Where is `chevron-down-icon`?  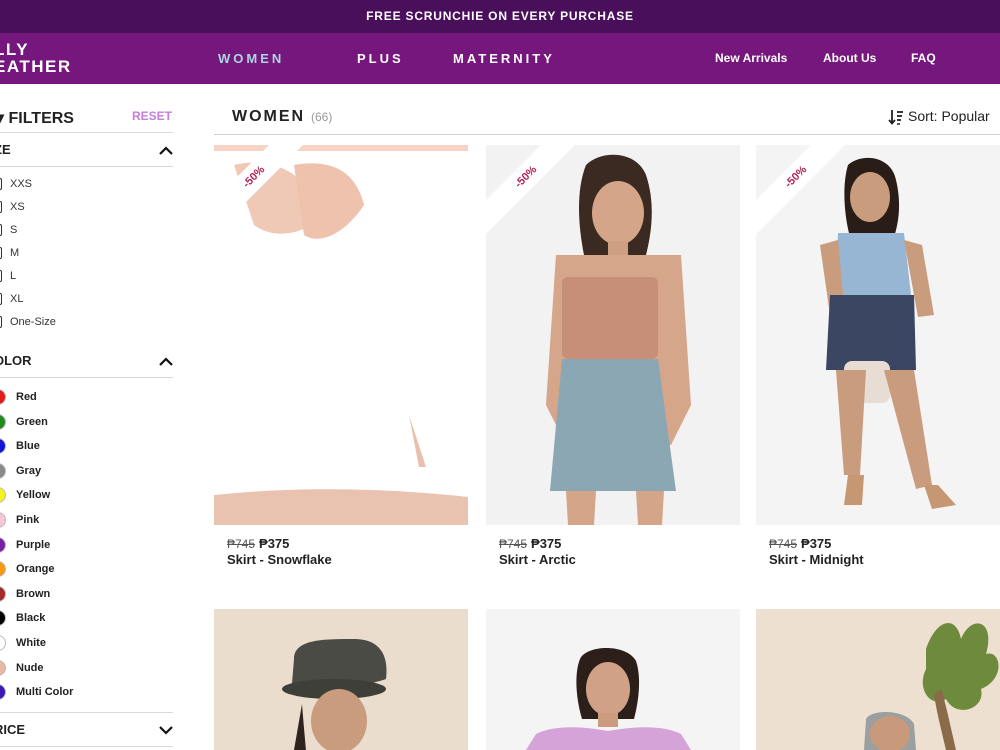 chevron-down-icon is located at coordinates (166, 730).